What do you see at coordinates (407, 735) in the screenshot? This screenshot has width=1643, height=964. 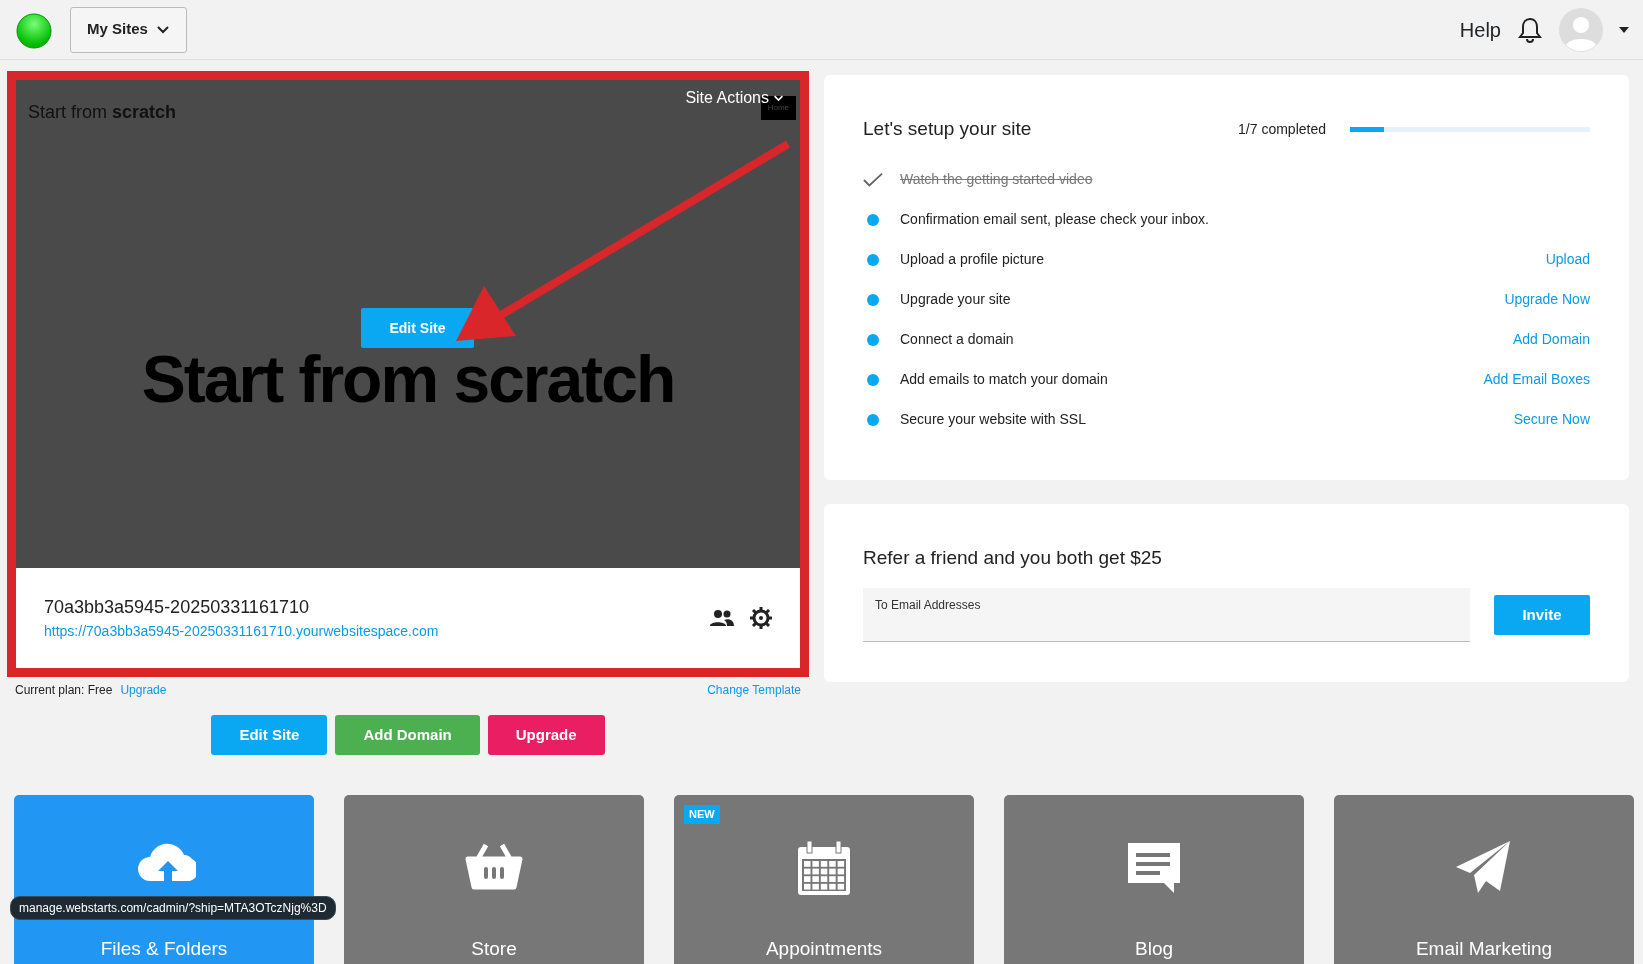 I see `action-button: Add Domain` at bounding box center [407, 735].